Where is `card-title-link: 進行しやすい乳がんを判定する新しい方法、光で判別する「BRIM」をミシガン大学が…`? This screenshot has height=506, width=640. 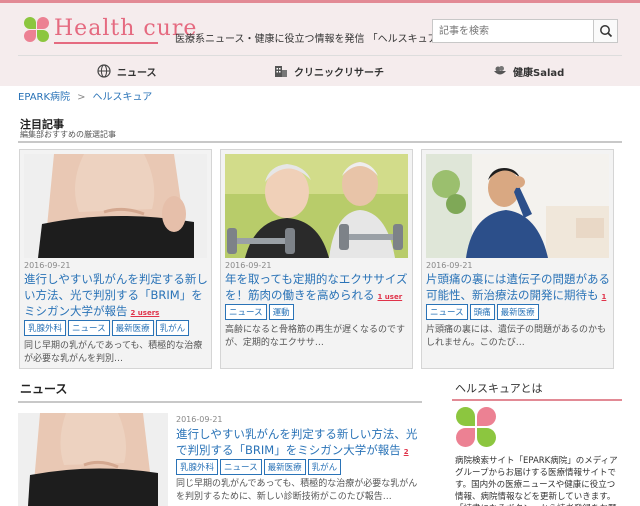 card-title-link: 進行しやすい乳がんを判定する新しい方法、光で判別する「BRIM」をミシガン大学が… is located at coordinates (117, 296).